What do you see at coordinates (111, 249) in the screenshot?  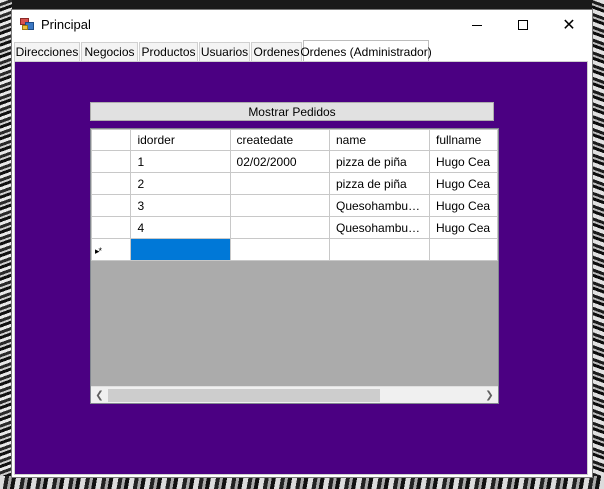 I see `new-row-header: ▸*` at bounding box center [111, 249].